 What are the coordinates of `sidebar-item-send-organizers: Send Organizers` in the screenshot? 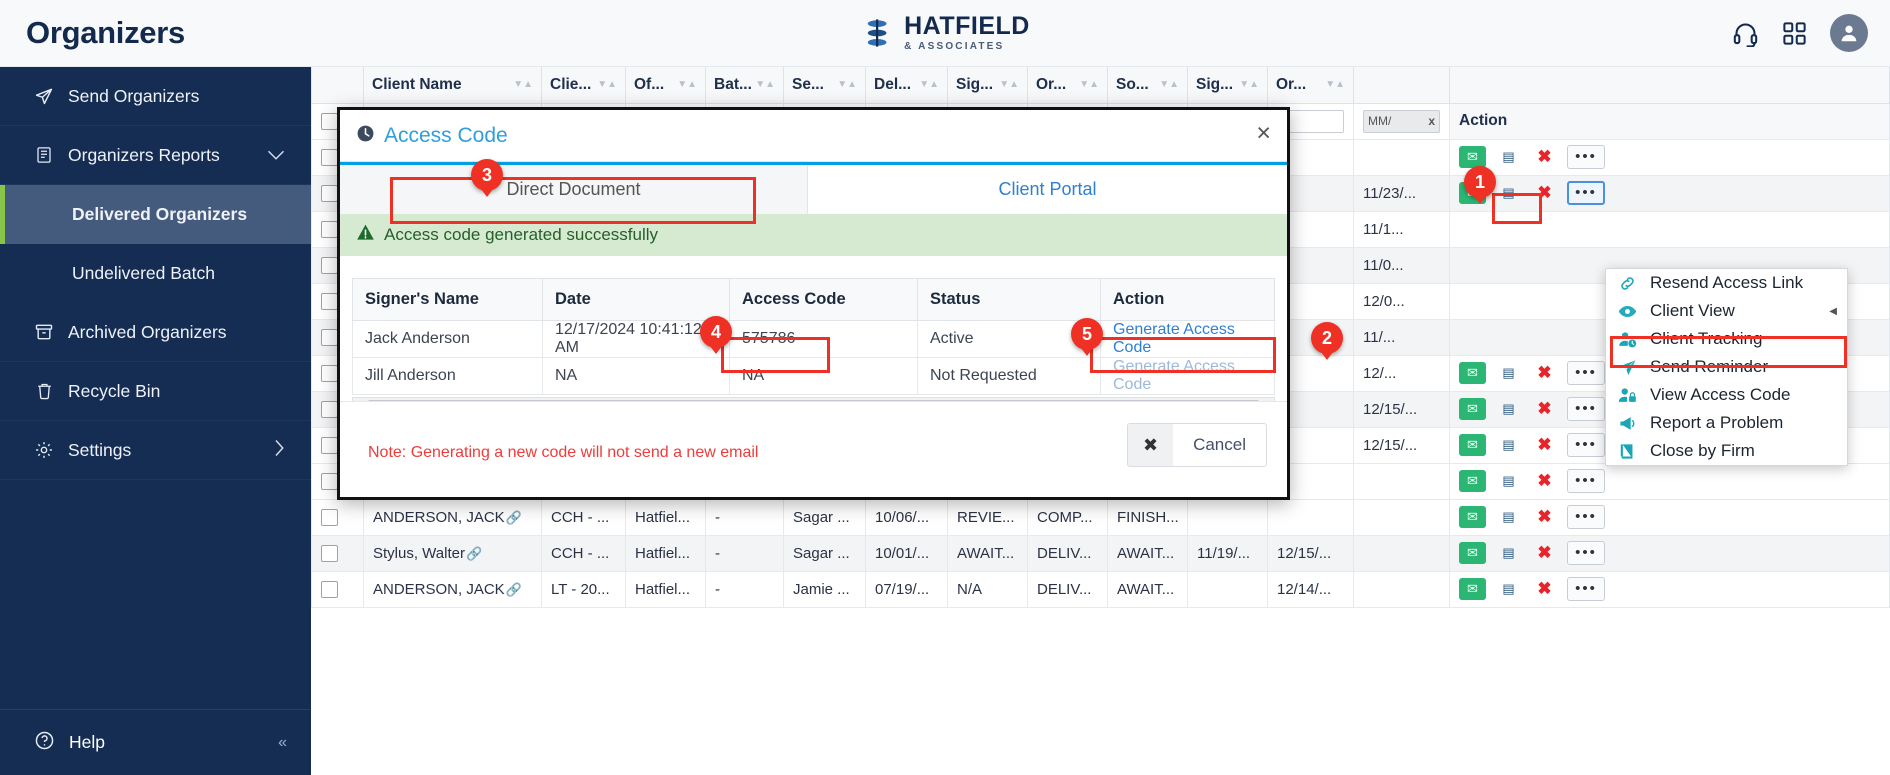 It's located at (155, 96).